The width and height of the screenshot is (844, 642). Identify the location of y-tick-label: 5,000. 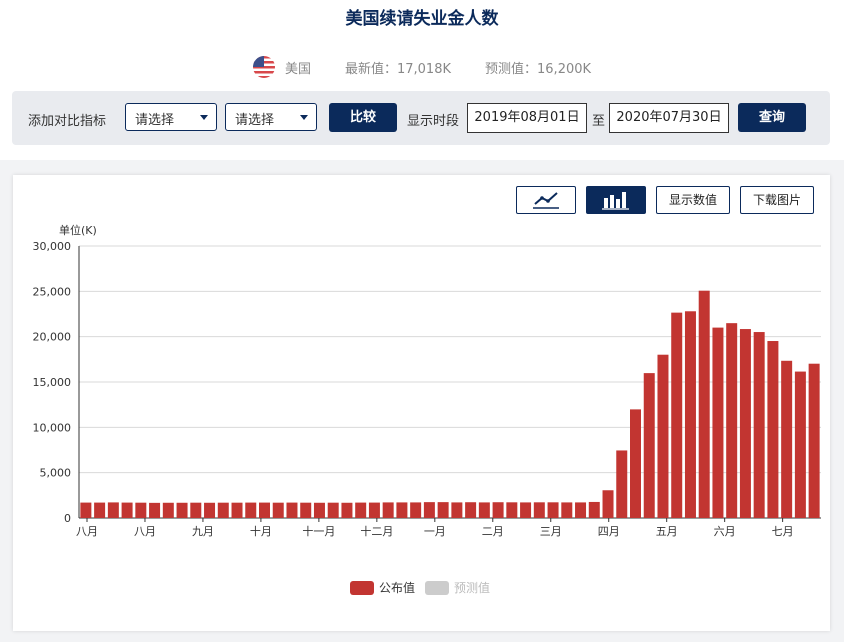
(56, 473).